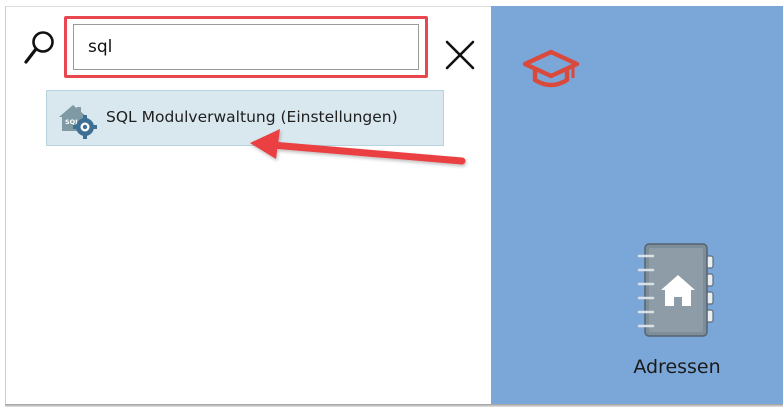 This screenshot has height=412, width=783. What do you see at coordinates (394, 405) in the screenshot?
I see `window-bottom-edge` at bounding box center [394, 405].